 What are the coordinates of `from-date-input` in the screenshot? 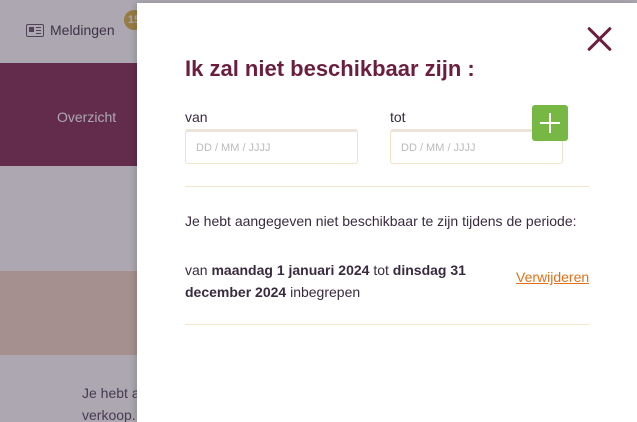 It's located at (271, 146).